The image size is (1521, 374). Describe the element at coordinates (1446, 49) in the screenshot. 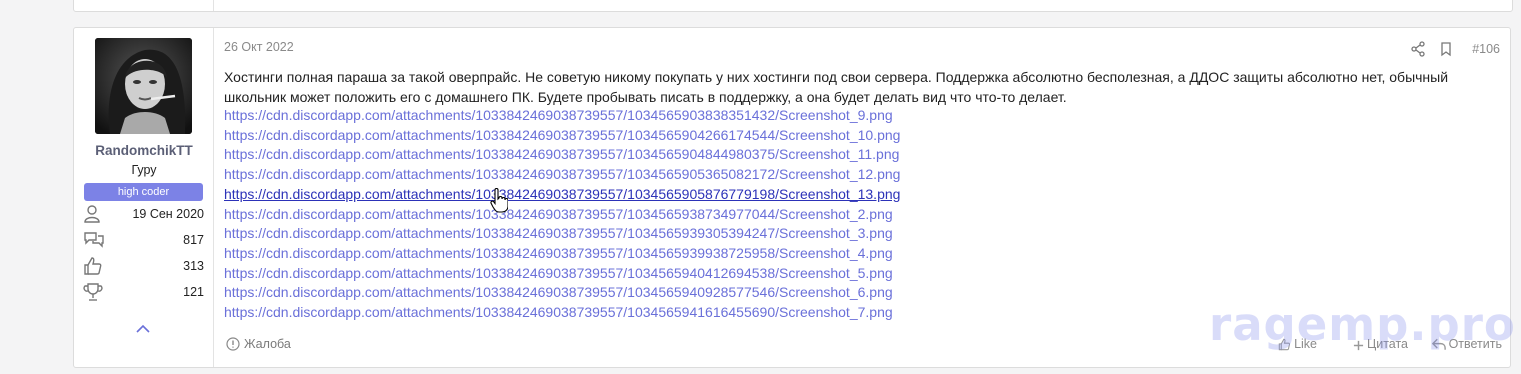

I see `bookmark-icon` at that location.